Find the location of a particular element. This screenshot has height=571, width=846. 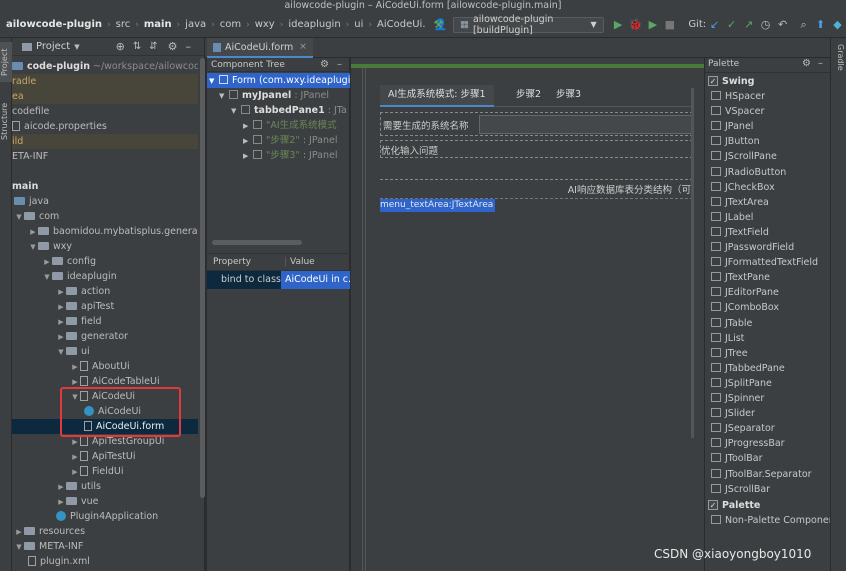

gradle-tool-tab: Gradle is located at coordinates (839, 64).